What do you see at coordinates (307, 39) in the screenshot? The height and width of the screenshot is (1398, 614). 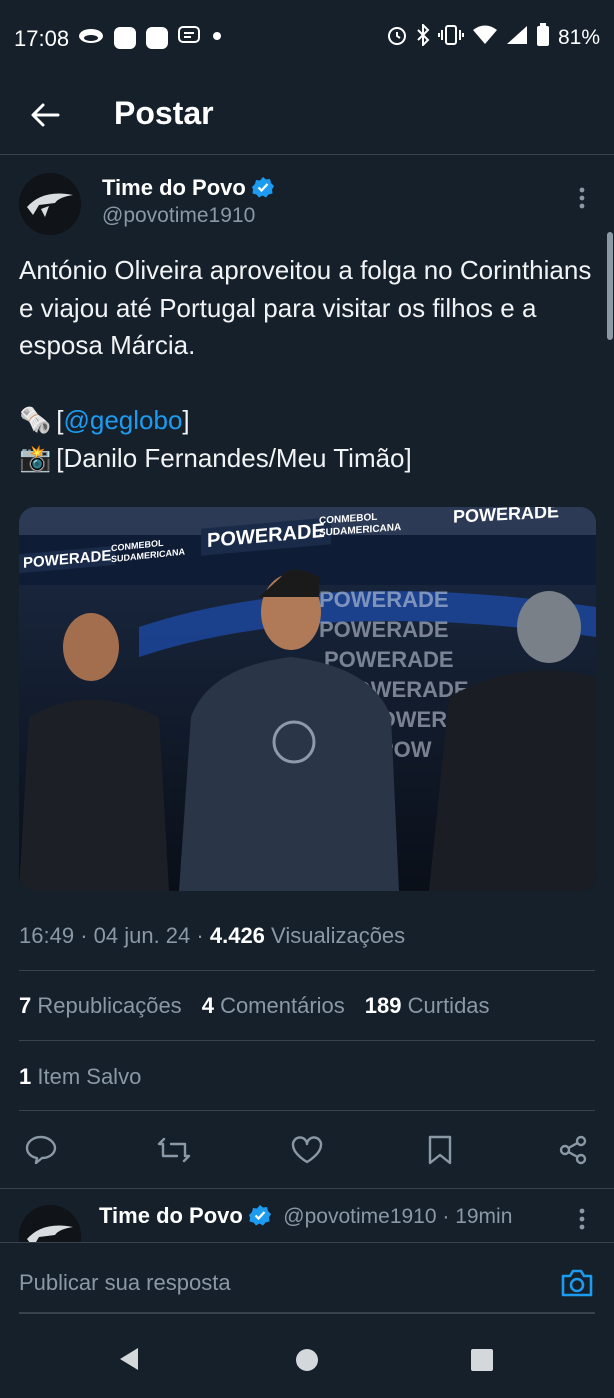 I see `status-bar: 17:08 81%` at bounding box center [307, 39].